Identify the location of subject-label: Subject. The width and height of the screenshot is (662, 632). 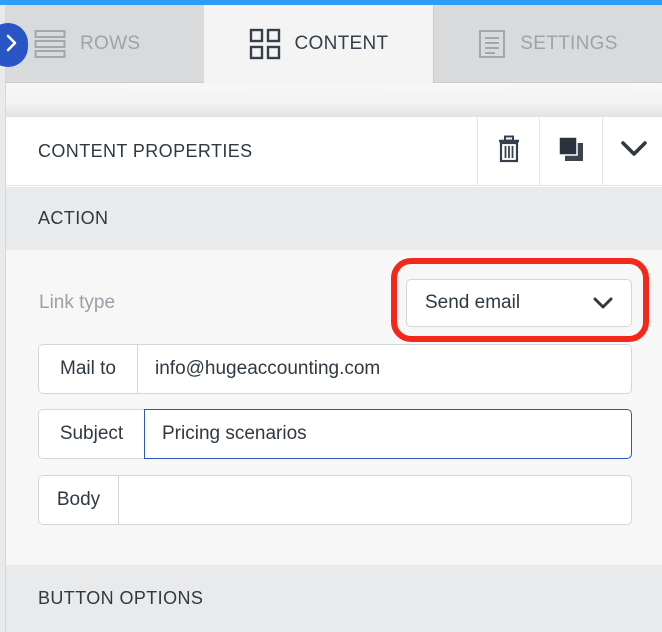
(91, 434).